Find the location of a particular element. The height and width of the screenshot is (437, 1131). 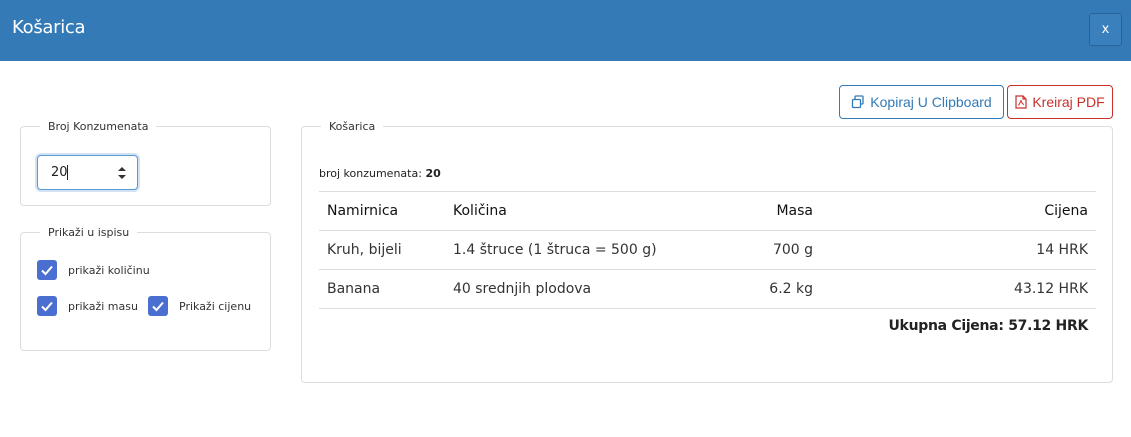

spinner-arrows-icon is located at coordinates (122, 173).